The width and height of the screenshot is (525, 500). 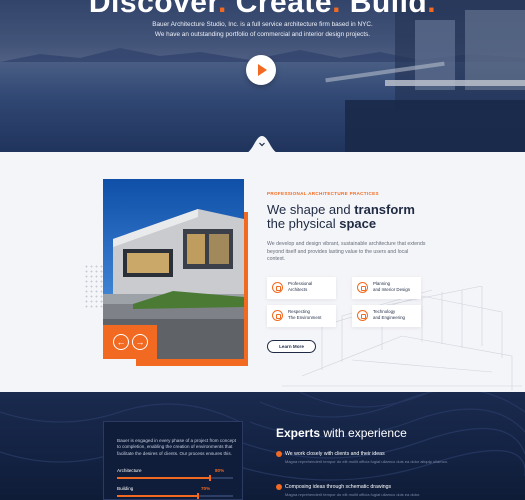 What do you see at coordinates (262, 143) in the screenshot?
I see `scroll-down-button` at bounding box center [262, 143].